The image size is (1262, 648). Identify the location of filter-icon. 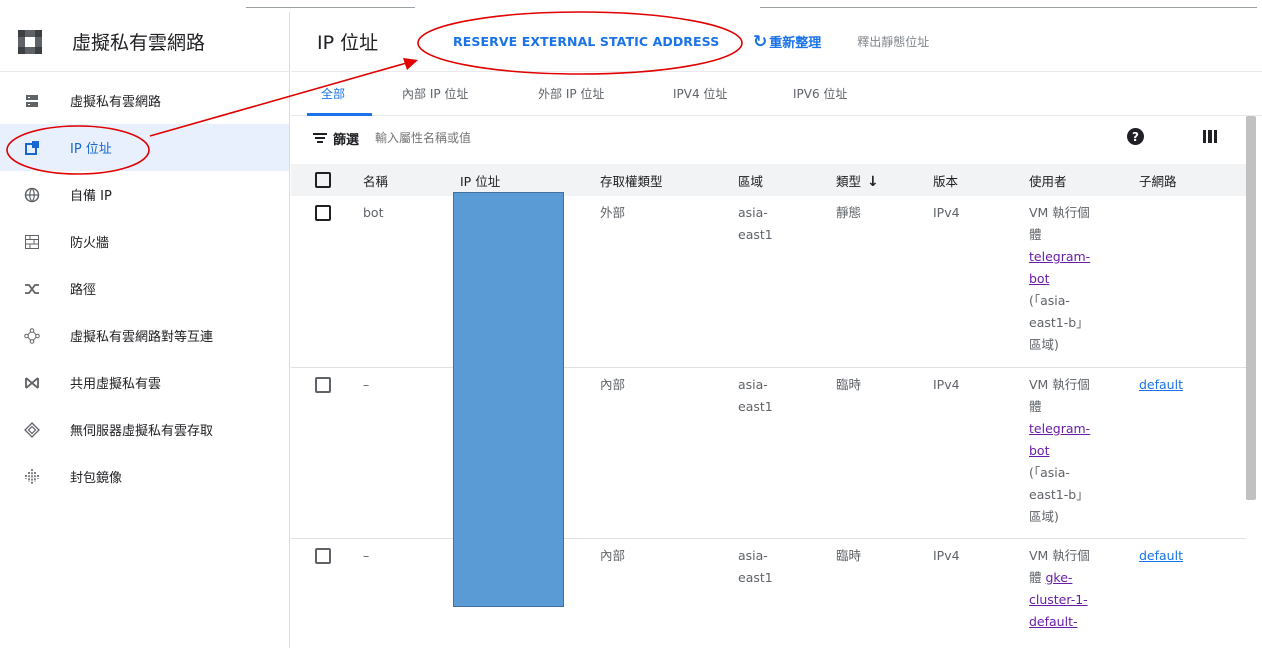
(320, 138).